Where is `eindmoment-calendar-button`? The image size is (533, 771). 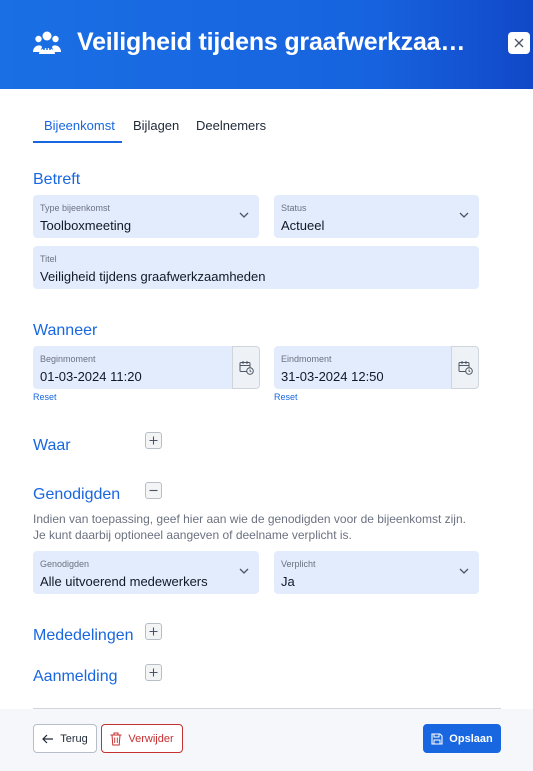 eindmoment-calendar-button is located at coordinates (465, 367).